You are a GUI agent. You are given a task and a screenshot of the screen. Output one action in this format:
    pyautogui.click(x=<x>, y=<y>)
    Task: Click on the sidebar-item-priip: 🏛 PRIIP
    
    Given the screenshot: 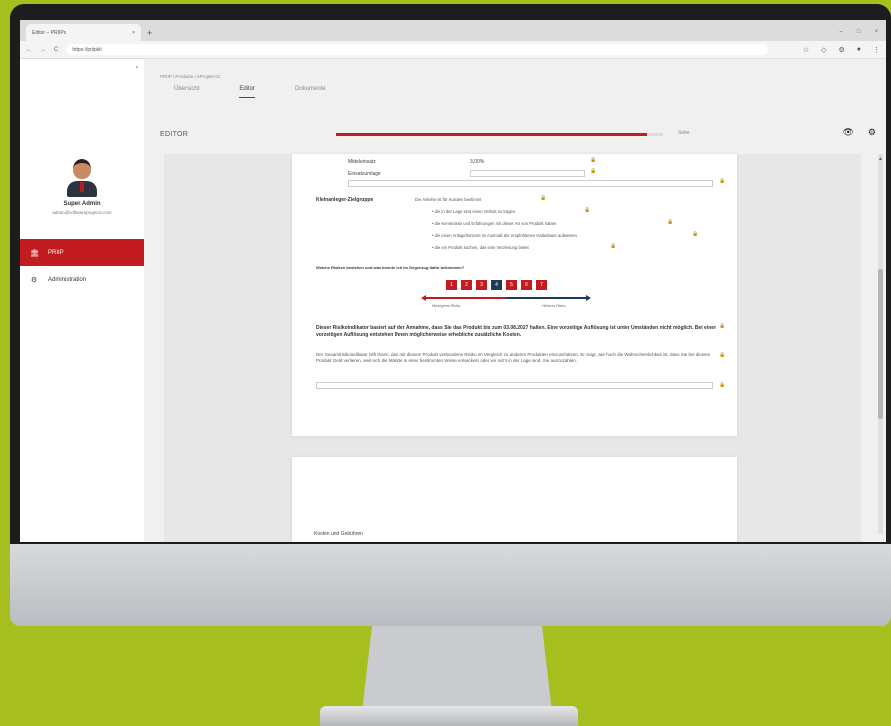 What is the action you would take?
    pyautogui.click(x=82, y=252)
    